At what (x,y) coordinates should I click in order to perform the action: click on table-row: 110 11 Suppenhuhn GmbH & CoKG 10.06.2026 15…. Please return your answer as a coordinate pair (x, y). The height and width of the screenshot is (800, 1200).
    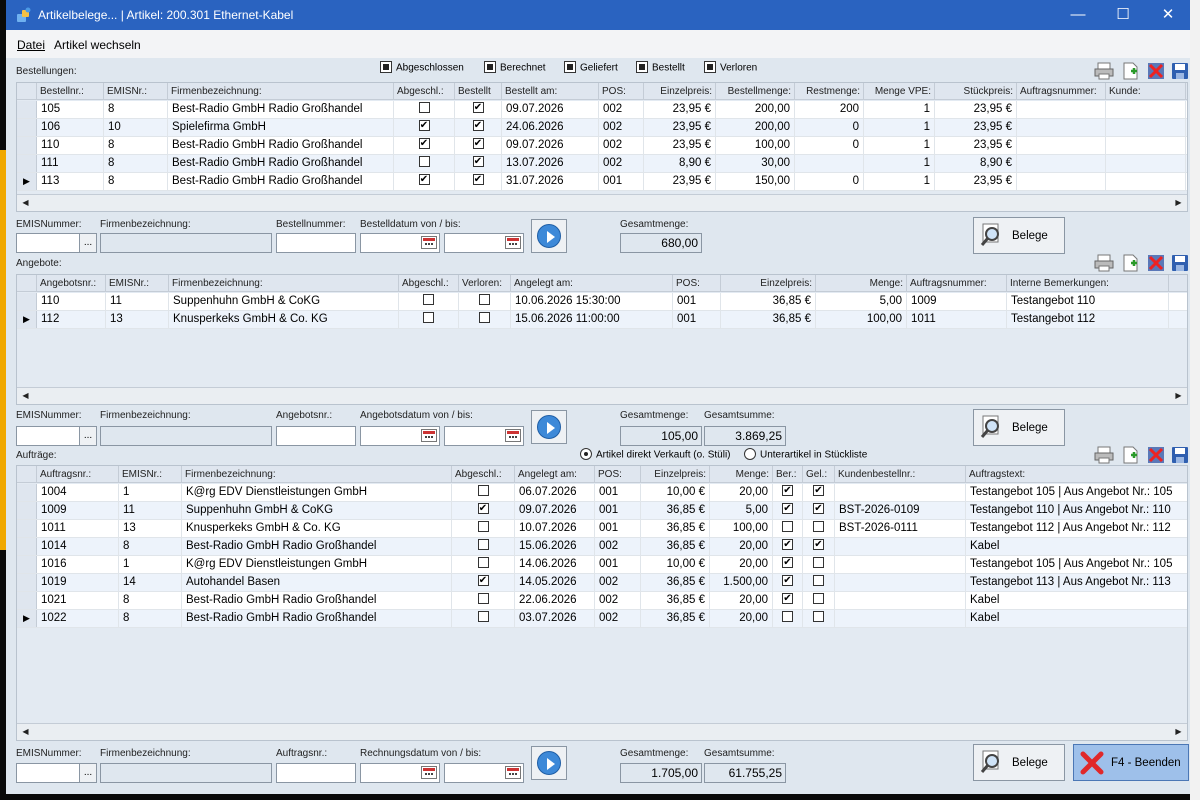
    Looking at the image, I should click on (602, 302).